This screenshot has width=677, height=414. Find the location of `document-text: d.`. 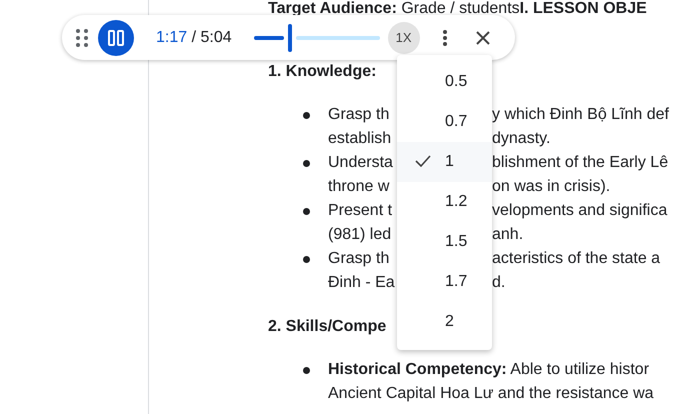

document-text: d. is located at coordinates (499, 283).